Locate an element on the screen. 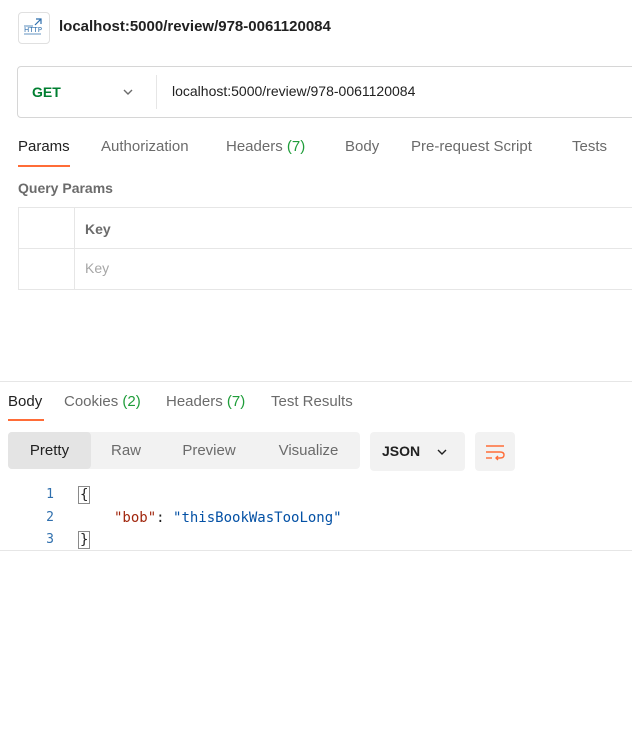 This screenshot has height=744, width=632. tab-label: Params is located at coordinates (44, 146).